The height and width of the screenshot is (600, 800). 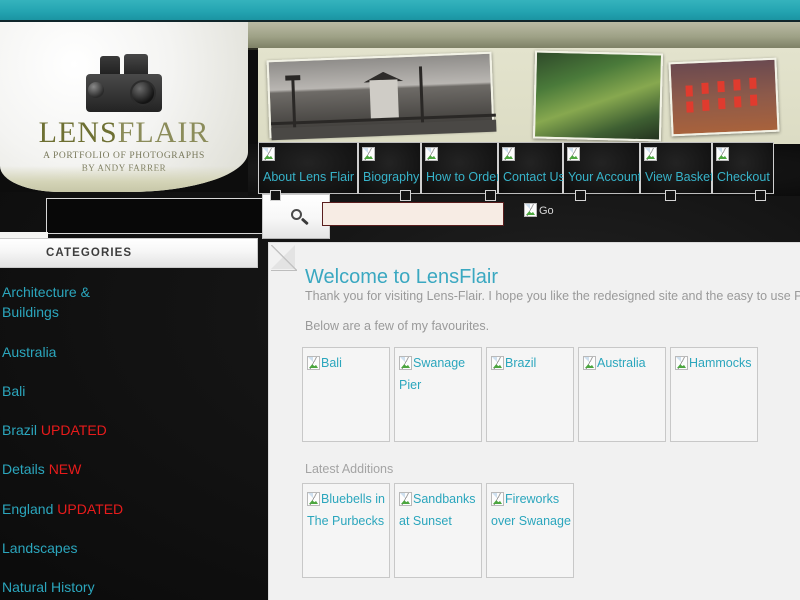 I want to click on brand-wordmark: LENSFLAIR, so click(x=124, y=133).